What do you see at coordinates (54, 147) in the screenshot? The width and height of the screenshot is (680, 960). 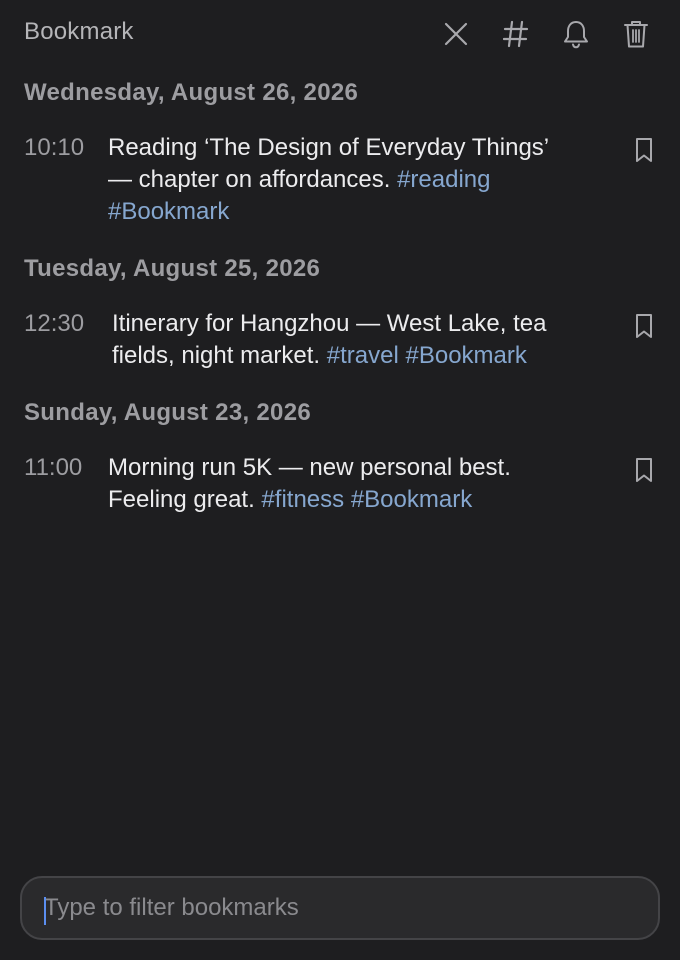 I see `entry-time: 10:10` at bounding box center [54, 147].